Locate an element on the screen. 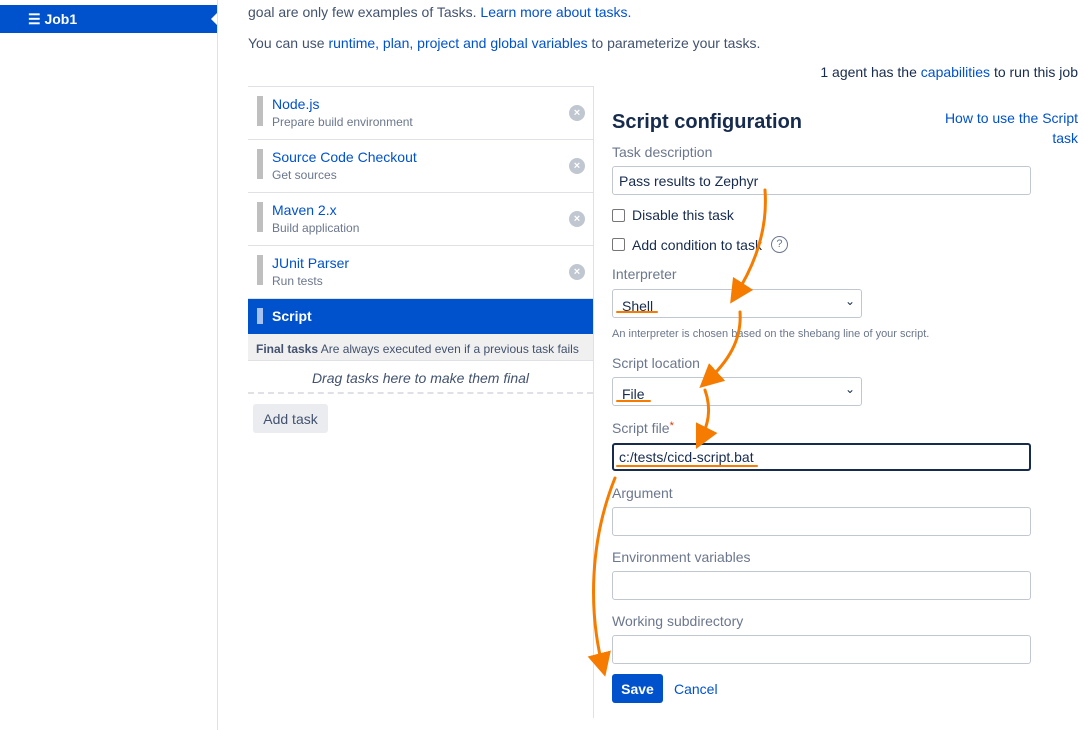 This screenshot has height=730, width=1084. task-item: Source Code Checkout Get sources × is located at coordinates (420, 166).